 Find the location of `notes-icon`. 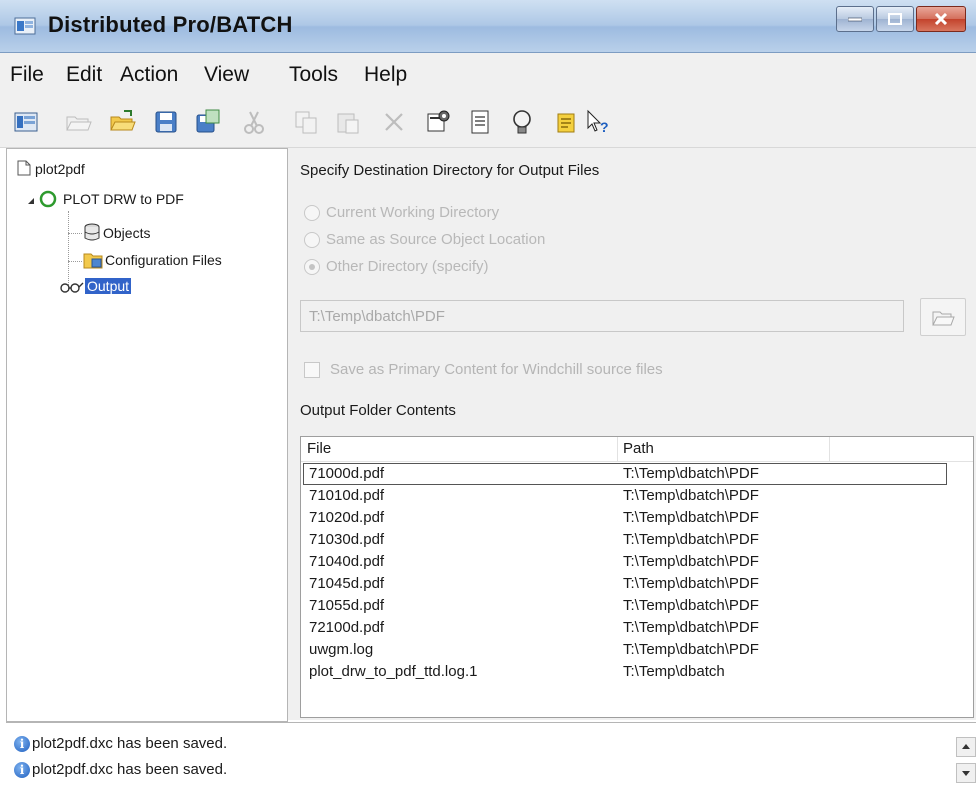

notes-icon is located at coordinates (566, 122).